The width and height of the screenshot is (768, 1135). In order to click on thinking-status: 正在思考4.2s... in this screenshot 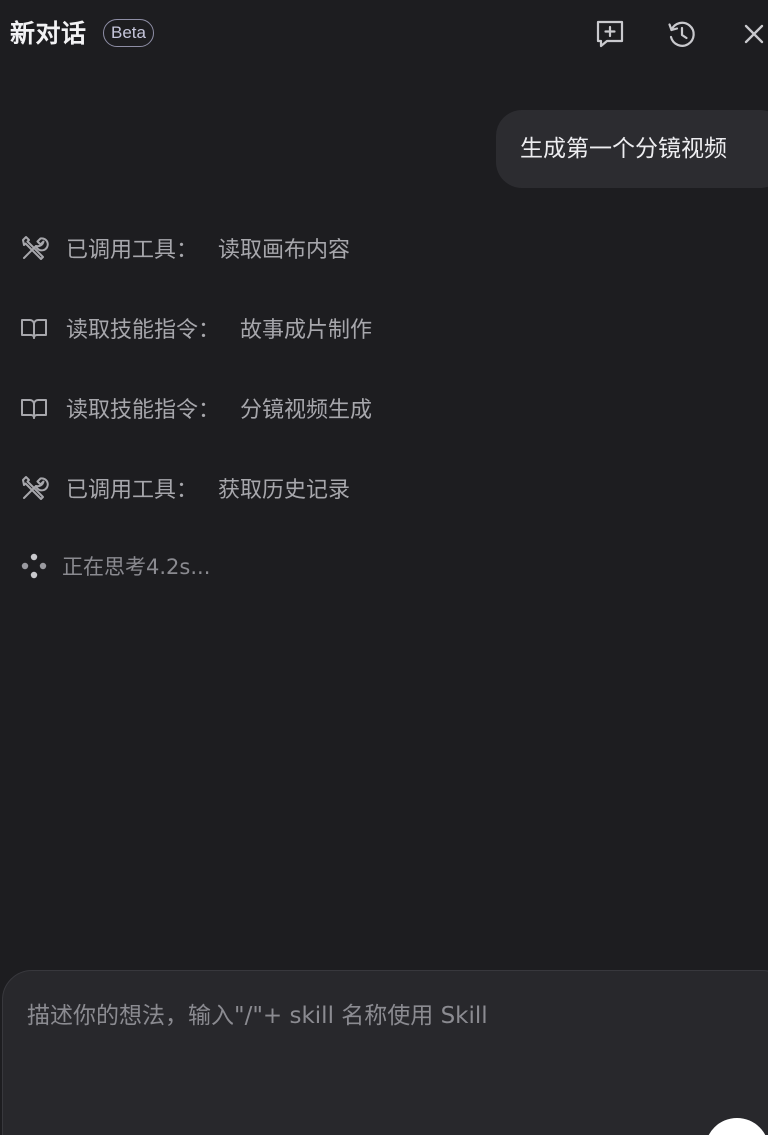, I will do `click(114, 566)`.